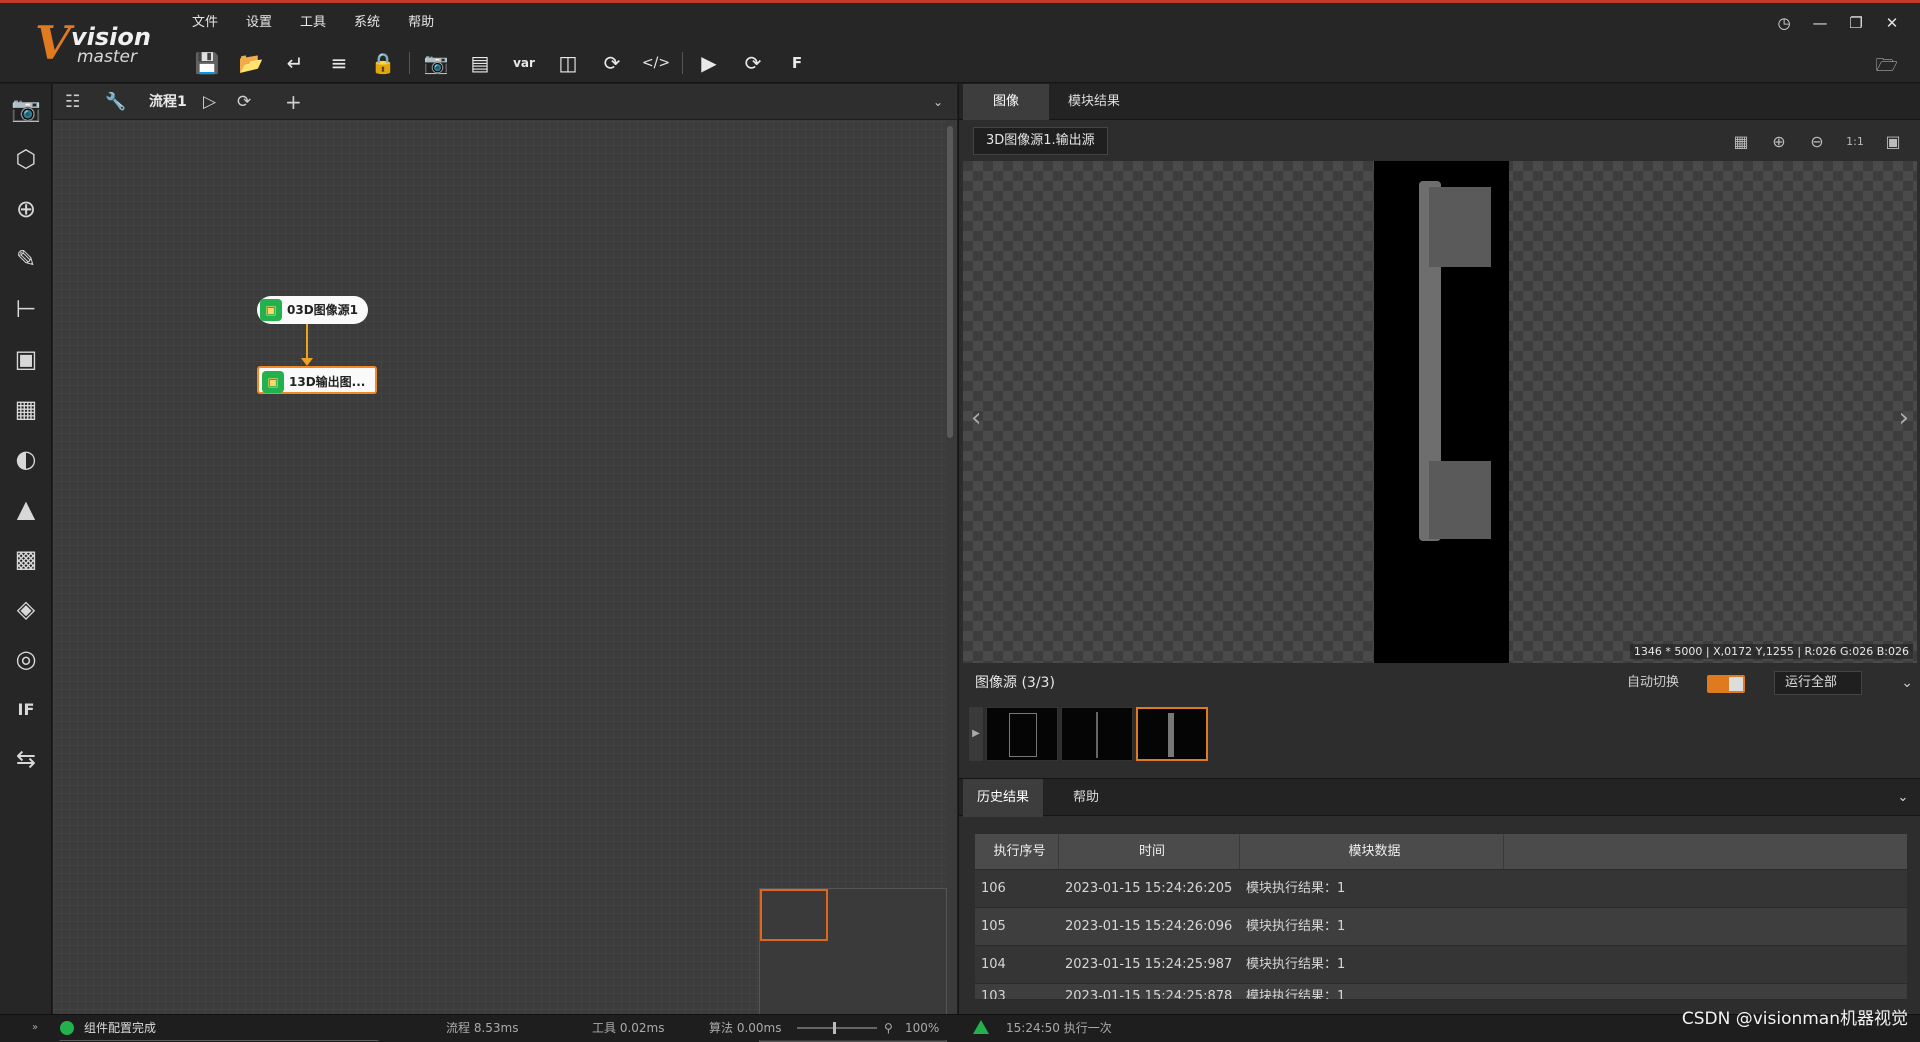 The image size is (1920, 1042). I want to click on table-row: 105 2023-01-15 15:24:26:096 模块执行结果：1, so click(1441, 927).